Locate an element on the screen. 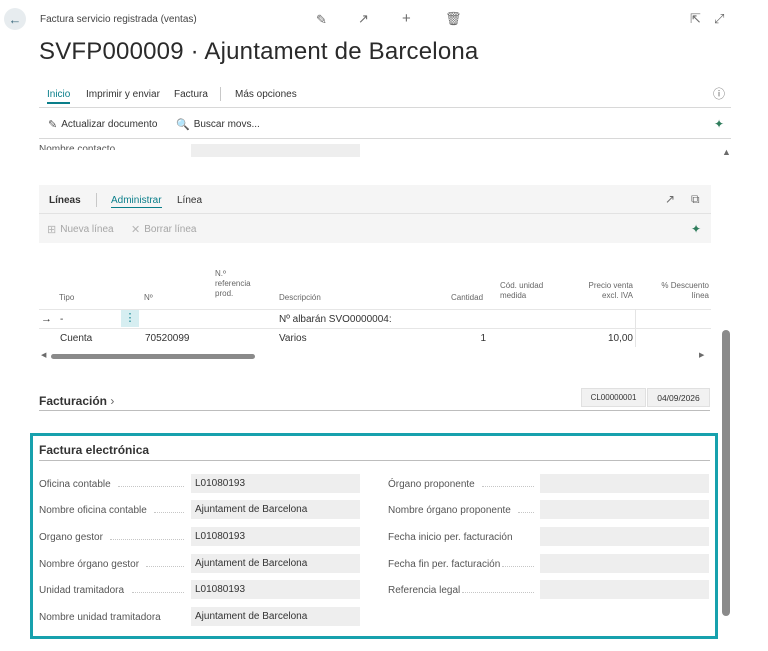 The width and height of the screenshot is (768, 651). column-header-description: Descripción is located at coordinates (300, 298).